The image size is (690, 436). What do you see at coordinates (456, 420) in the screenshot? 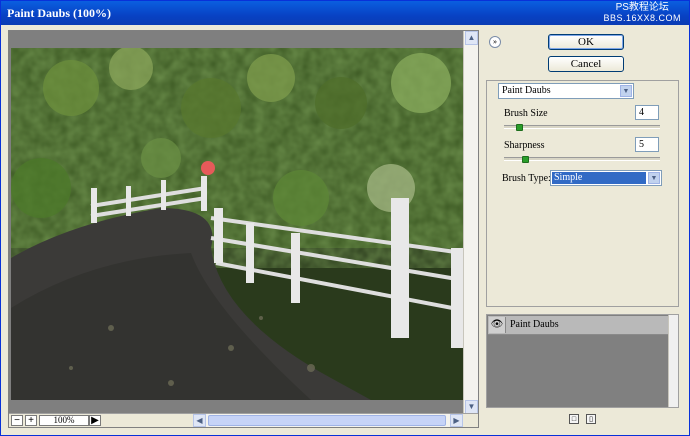
I see `scroll-right-arrow: ▶` at bounding box center [456, 420].